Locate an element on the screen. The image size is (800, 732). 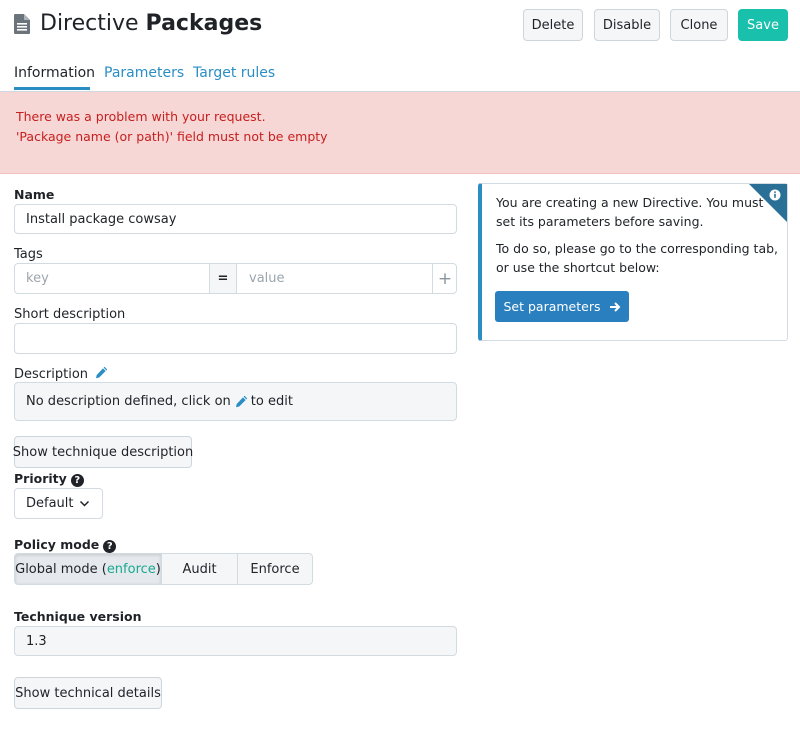
add-tag-button: + is located at coordinates (444, 278).